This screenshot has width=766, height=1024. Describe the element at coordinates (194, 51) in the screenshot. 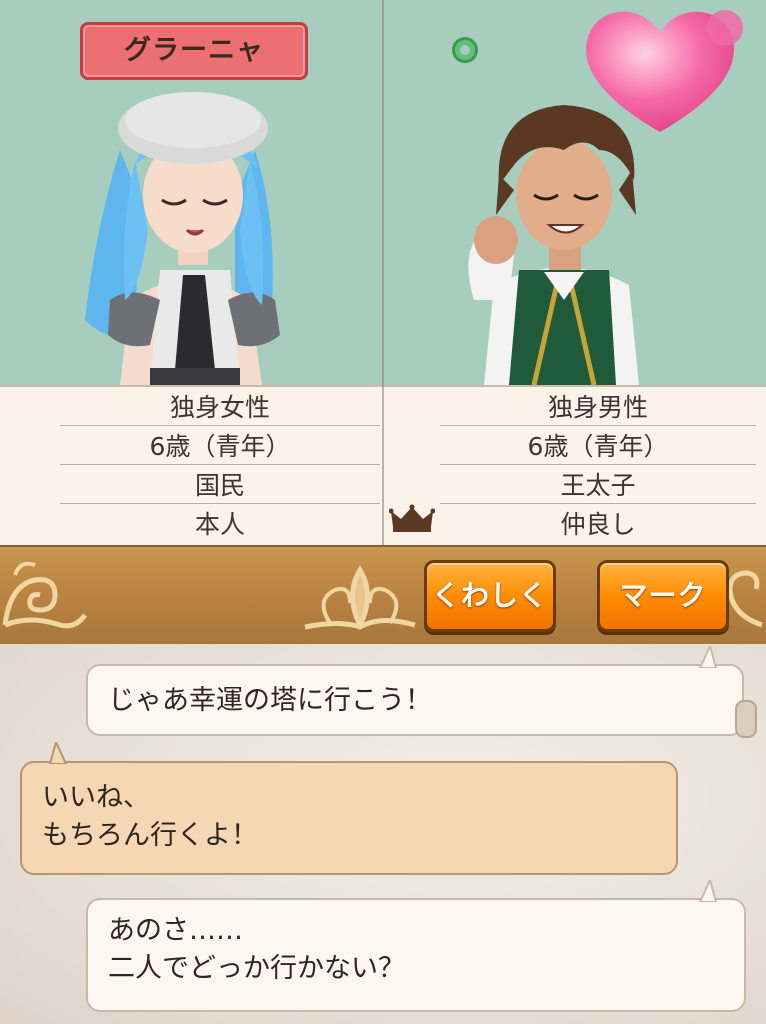

I see `left-character-name: グラーニャ` at that location.